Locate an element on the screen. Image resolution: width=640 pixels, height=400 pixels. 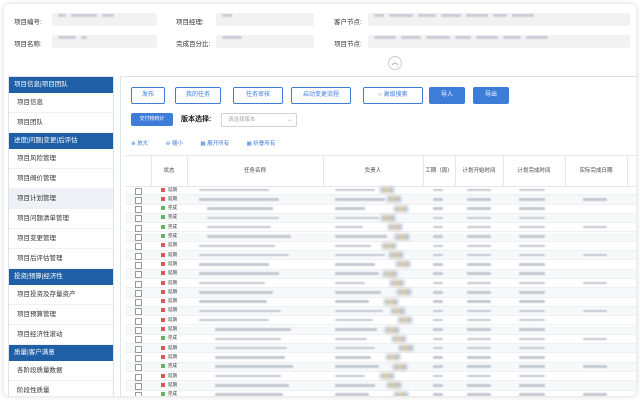
sidebar-item: 阶段性质量 is located at coordinates (61, 388).